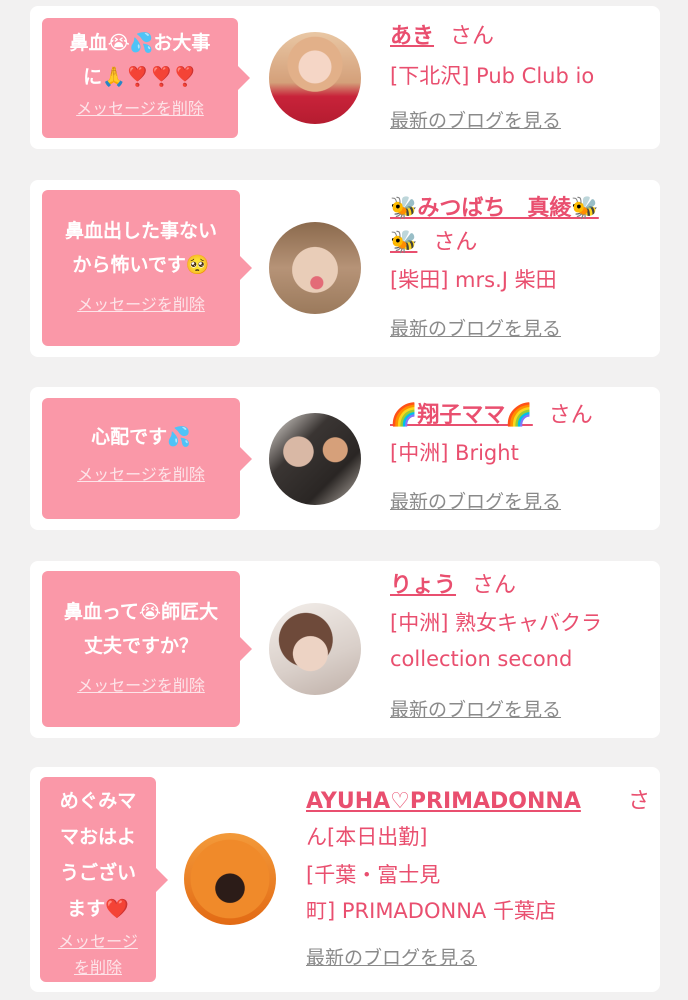  I want to click on delete-label-line: メッセージ, so click(98, 941).